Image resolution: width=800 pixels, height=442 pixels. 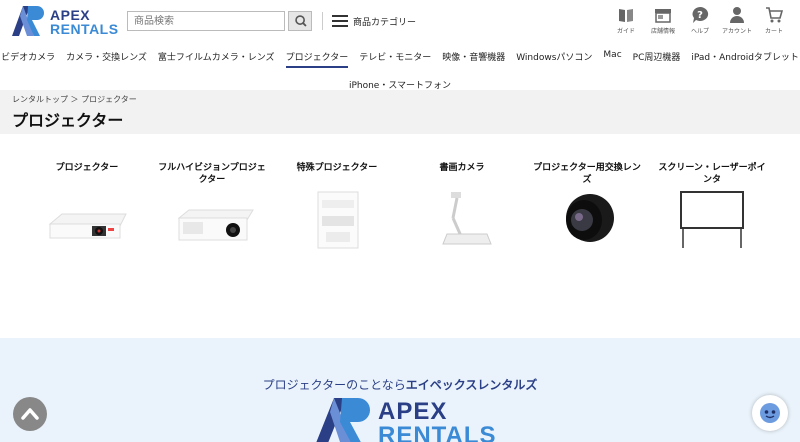 I want to click on footer-logo-line2: RENTALS, so click(x=437, y=432).